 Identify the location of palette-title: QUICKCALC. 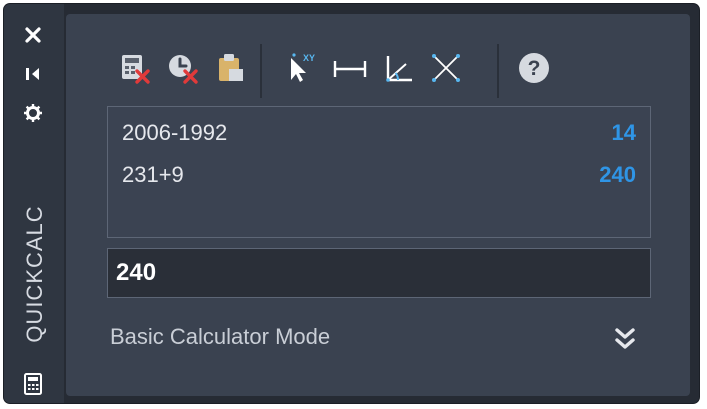
(34, 274).